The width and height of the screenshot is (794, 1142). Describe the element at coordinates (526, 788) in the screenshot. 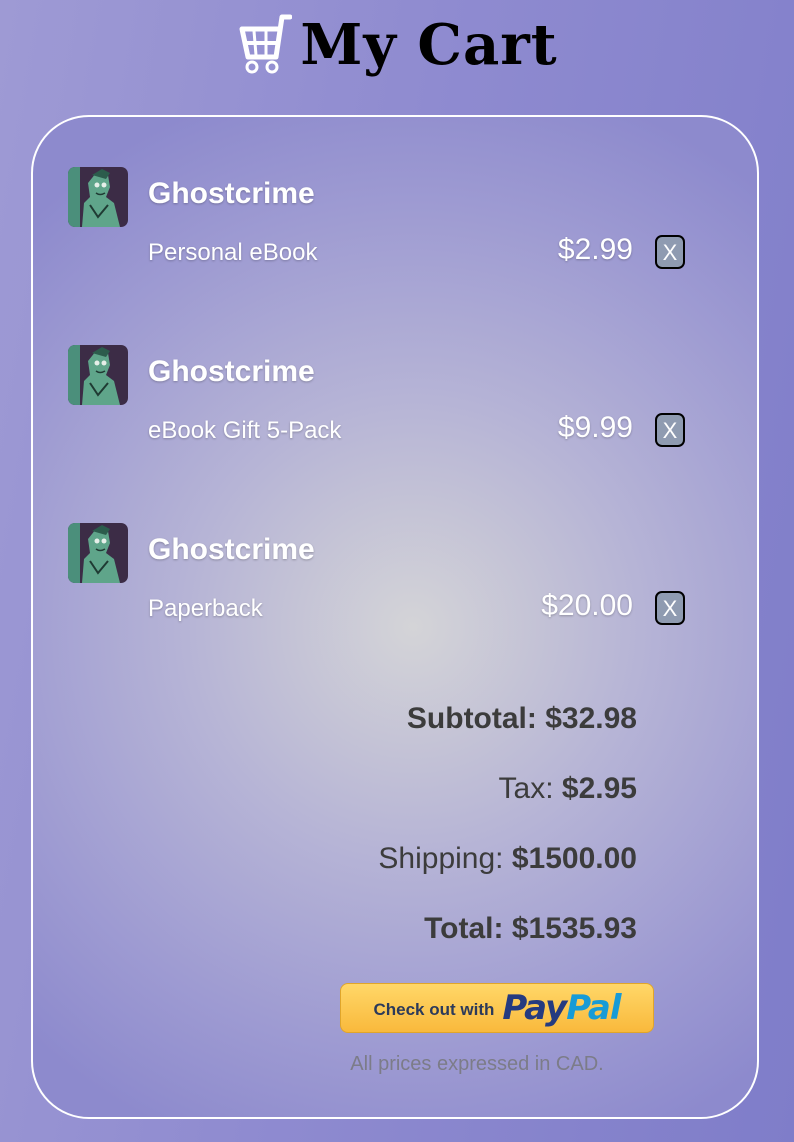

I see `tax-label: Tax:` at that location.